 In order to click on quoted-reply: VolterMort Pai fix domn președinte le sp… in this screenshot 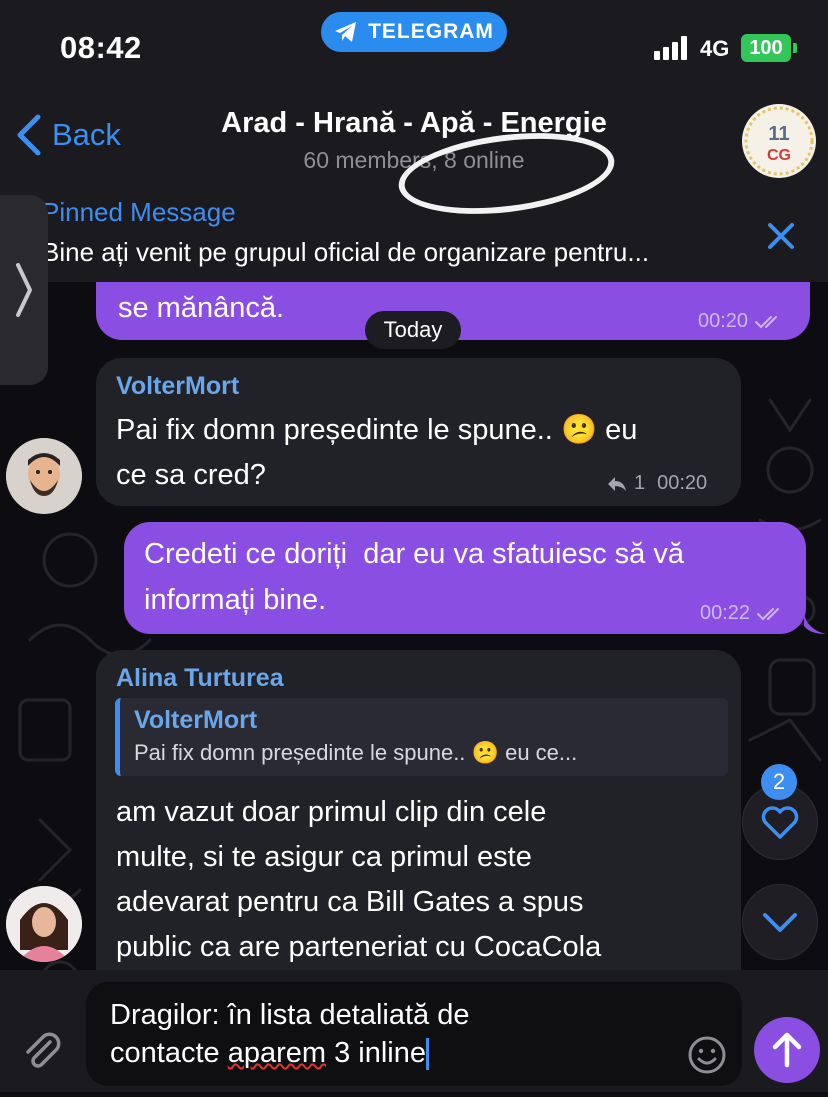, I will do `click(421, 737)`.